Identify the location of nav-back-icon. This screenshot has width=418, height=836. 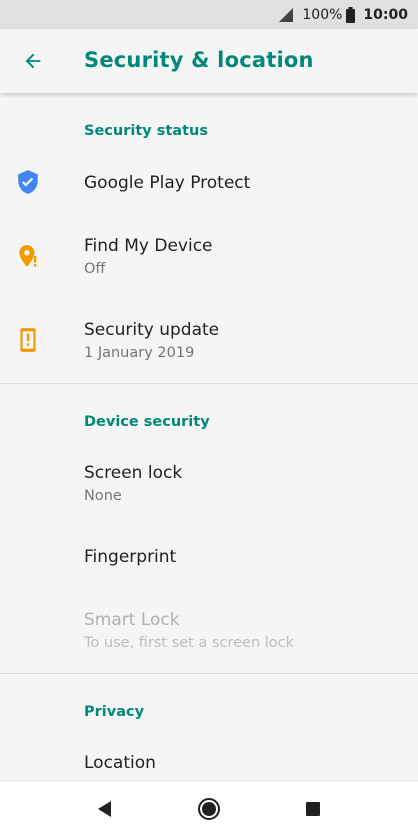
(104, 809).